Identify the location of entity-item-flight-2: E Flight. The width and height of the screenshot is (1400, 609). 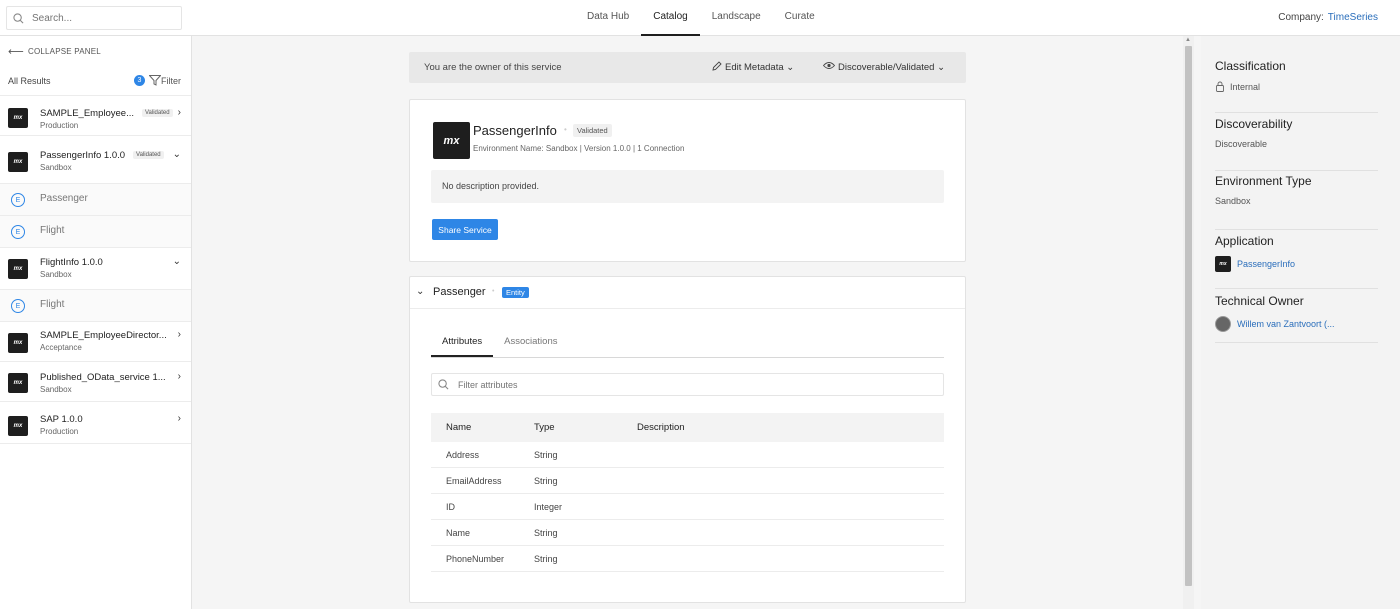
(95, 306).